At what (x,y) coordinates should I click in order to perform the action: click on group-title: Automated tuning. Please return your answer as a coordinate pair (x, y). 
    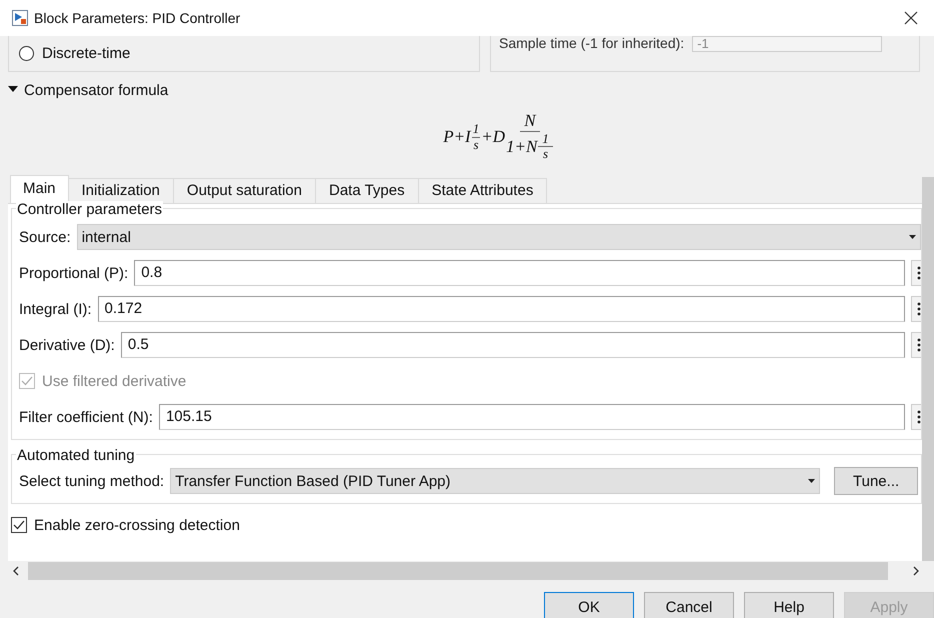
    Looking at the image, I should click on (76, 456).